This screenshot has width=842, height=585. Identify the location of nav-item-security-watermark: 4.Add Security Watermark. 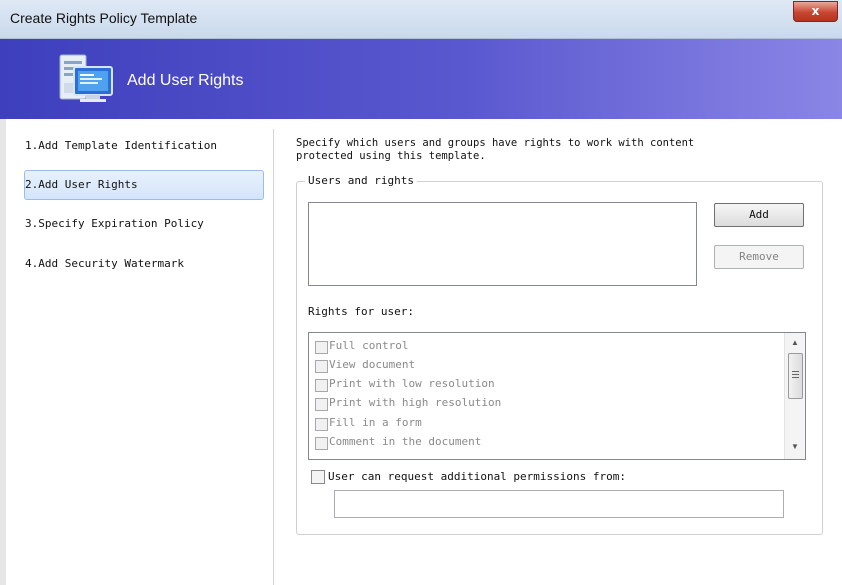
(104, 263).